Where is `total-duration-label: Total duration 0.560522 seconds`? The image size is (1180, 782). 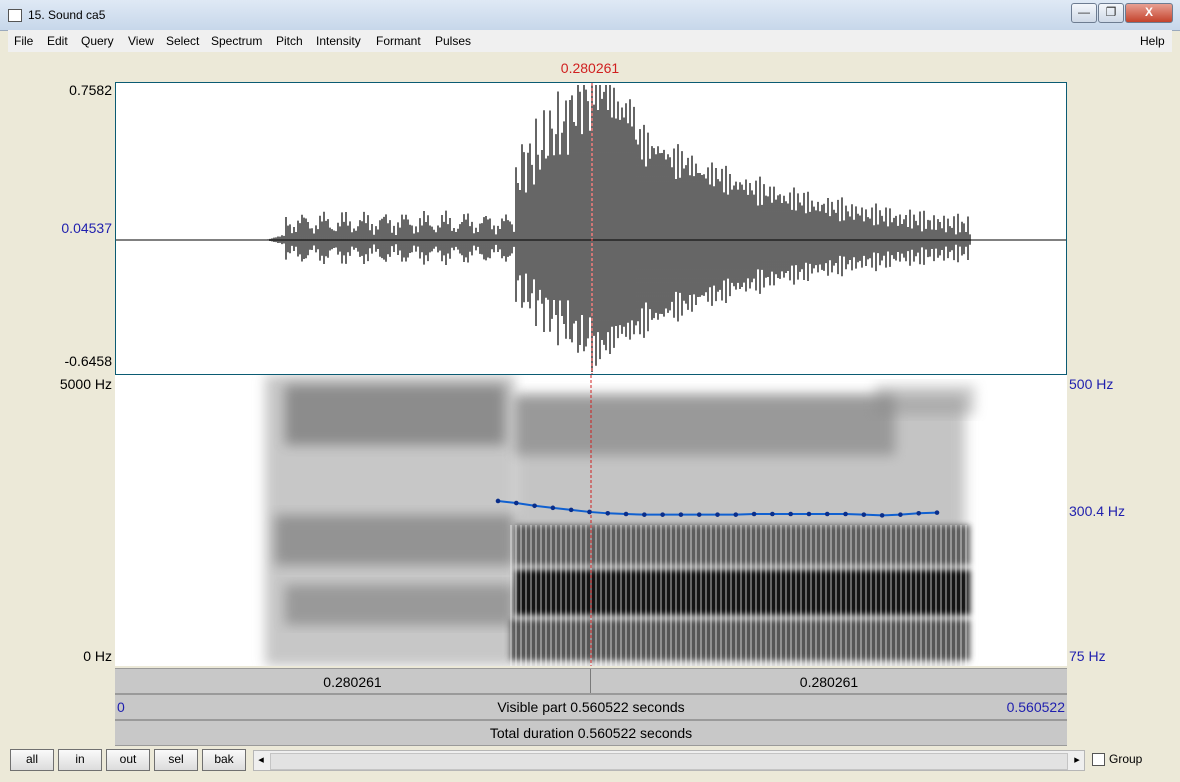
total-duration-label: Total duration 0.560522 seconds is located at coordinates (591, 733).